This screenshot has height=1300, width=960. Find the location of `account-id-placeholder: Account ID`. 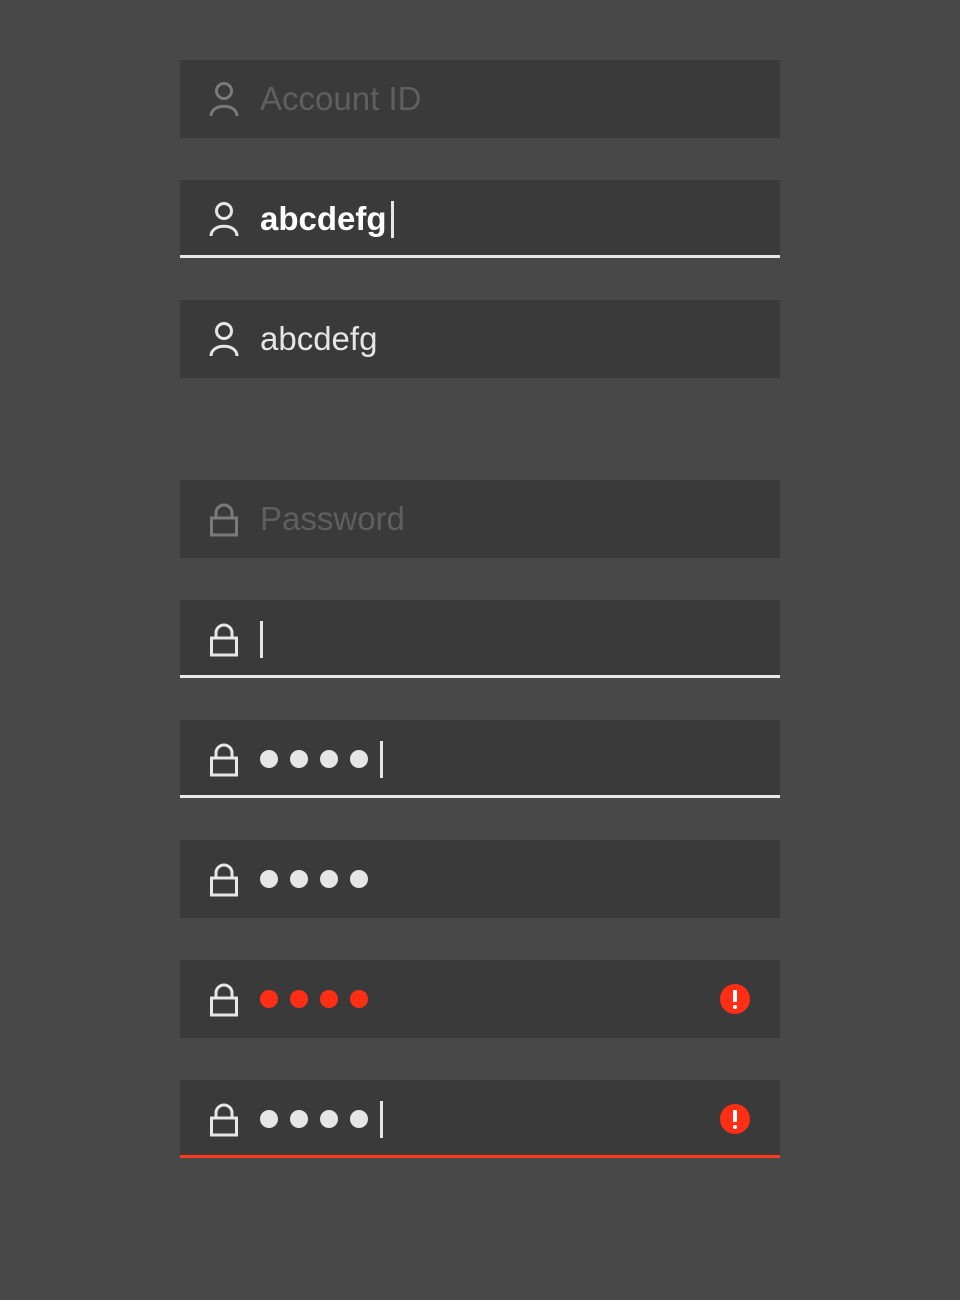

account-id-placeholder: Account ID is located at coordinates (341, 98).